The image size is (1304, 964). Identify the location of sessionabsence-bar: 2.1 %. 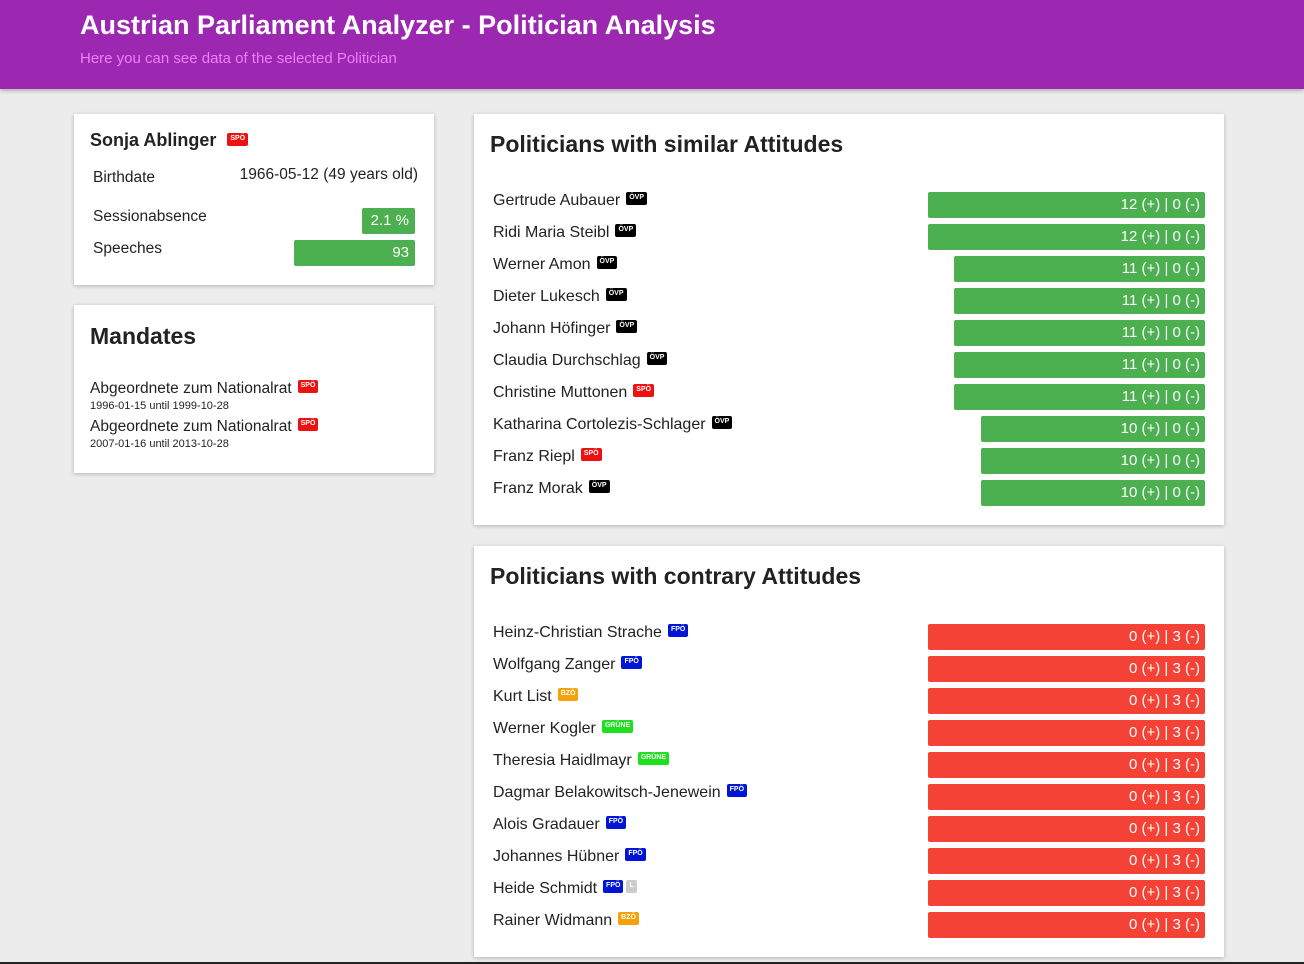
(388, 221).